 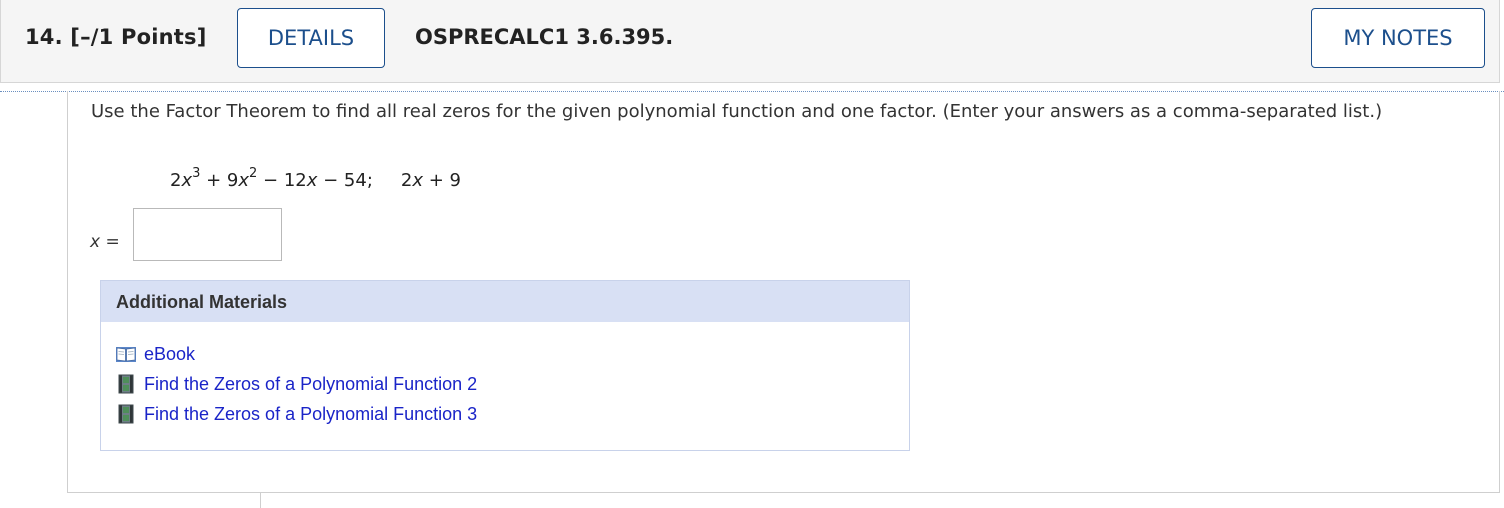 What do you see at coordinates (176, 180) in the screenshot?
I see `poly-term: 2` at bounding box center [176, 180].